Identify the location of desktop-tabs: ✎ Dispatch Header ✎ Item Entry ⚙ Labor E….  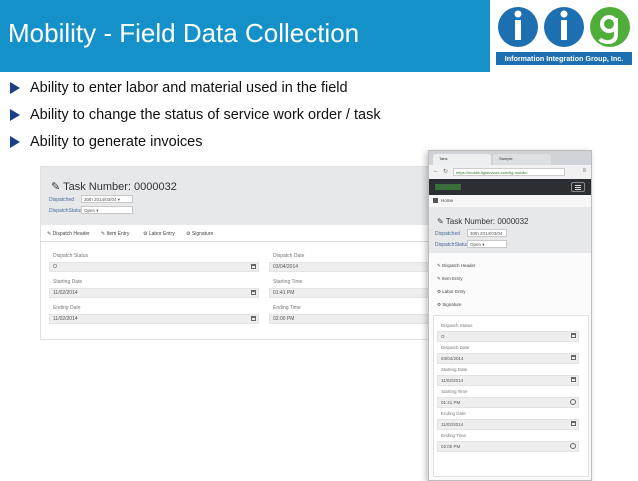
(261, 235).